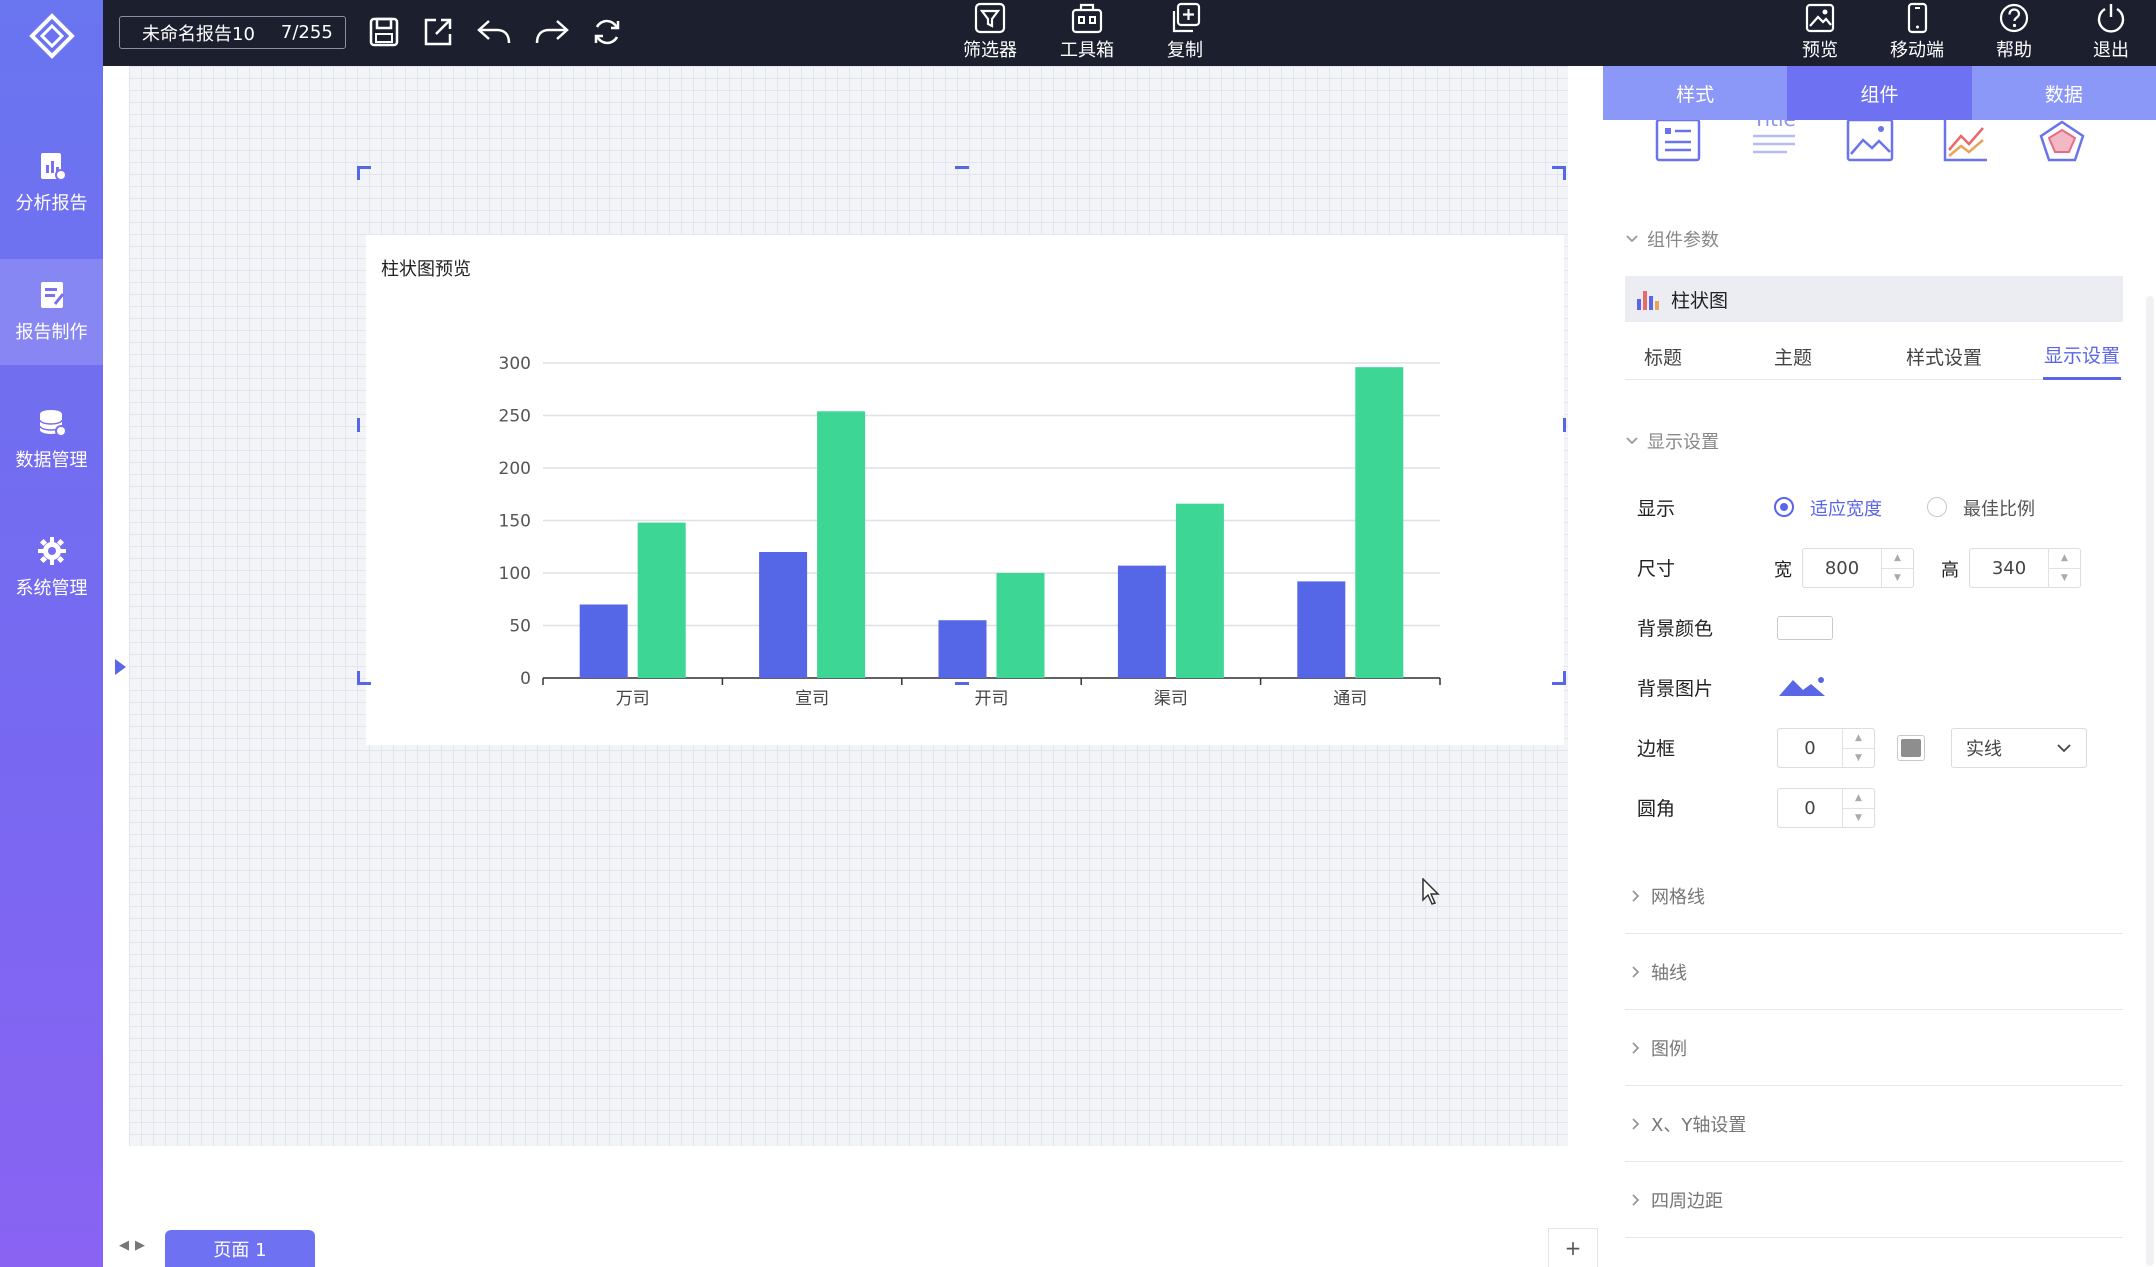 Image resolution: width=2156 pixels, height=1267 pixels. I want to click on mobile-label: 移动端, so click(1917, 50).